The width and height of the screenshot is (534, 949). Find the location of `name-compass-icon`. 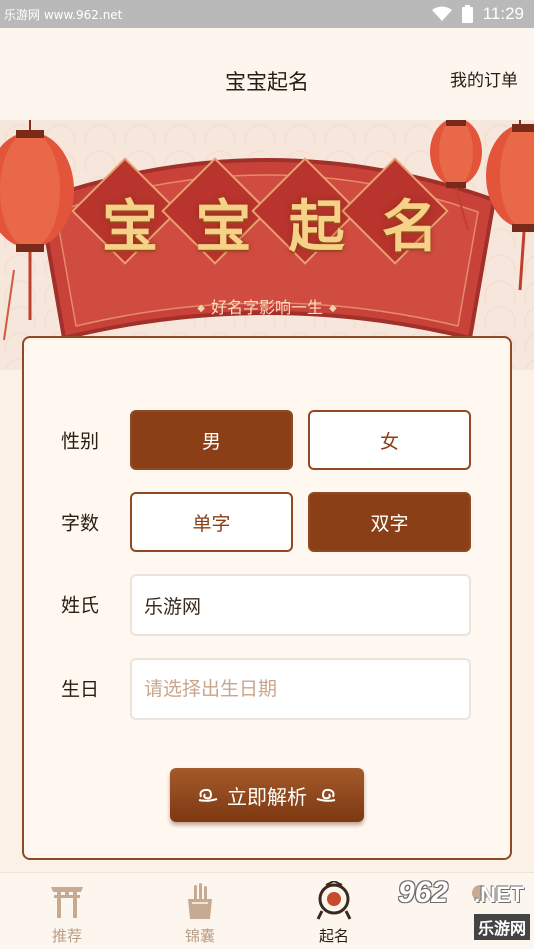

name-compass-icon is located at coordinates (334, 900).